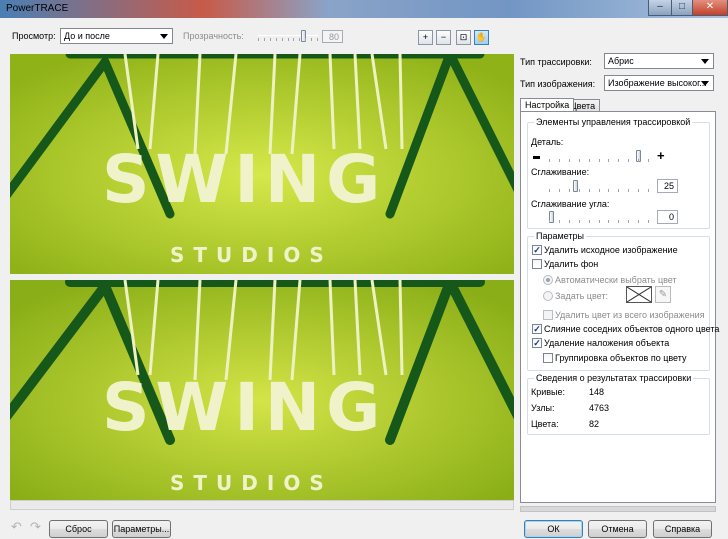 Image resolution: width=728 pixels, height=539 pixels. Describe the element at coordinates (553, 529) in the screenshot. I see `ok-button: ОК` at that location.